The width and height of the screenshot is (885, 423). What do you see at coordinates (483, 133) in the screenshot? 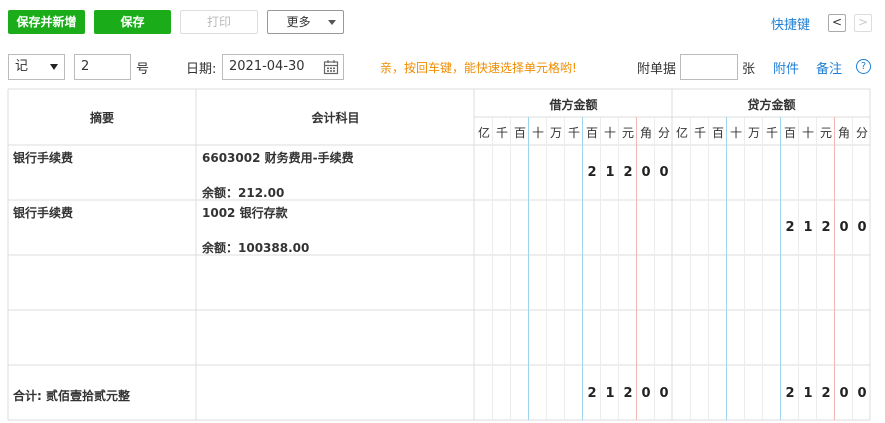
I see `debit-unit-header: 亿` at bounding box center [483, 133].